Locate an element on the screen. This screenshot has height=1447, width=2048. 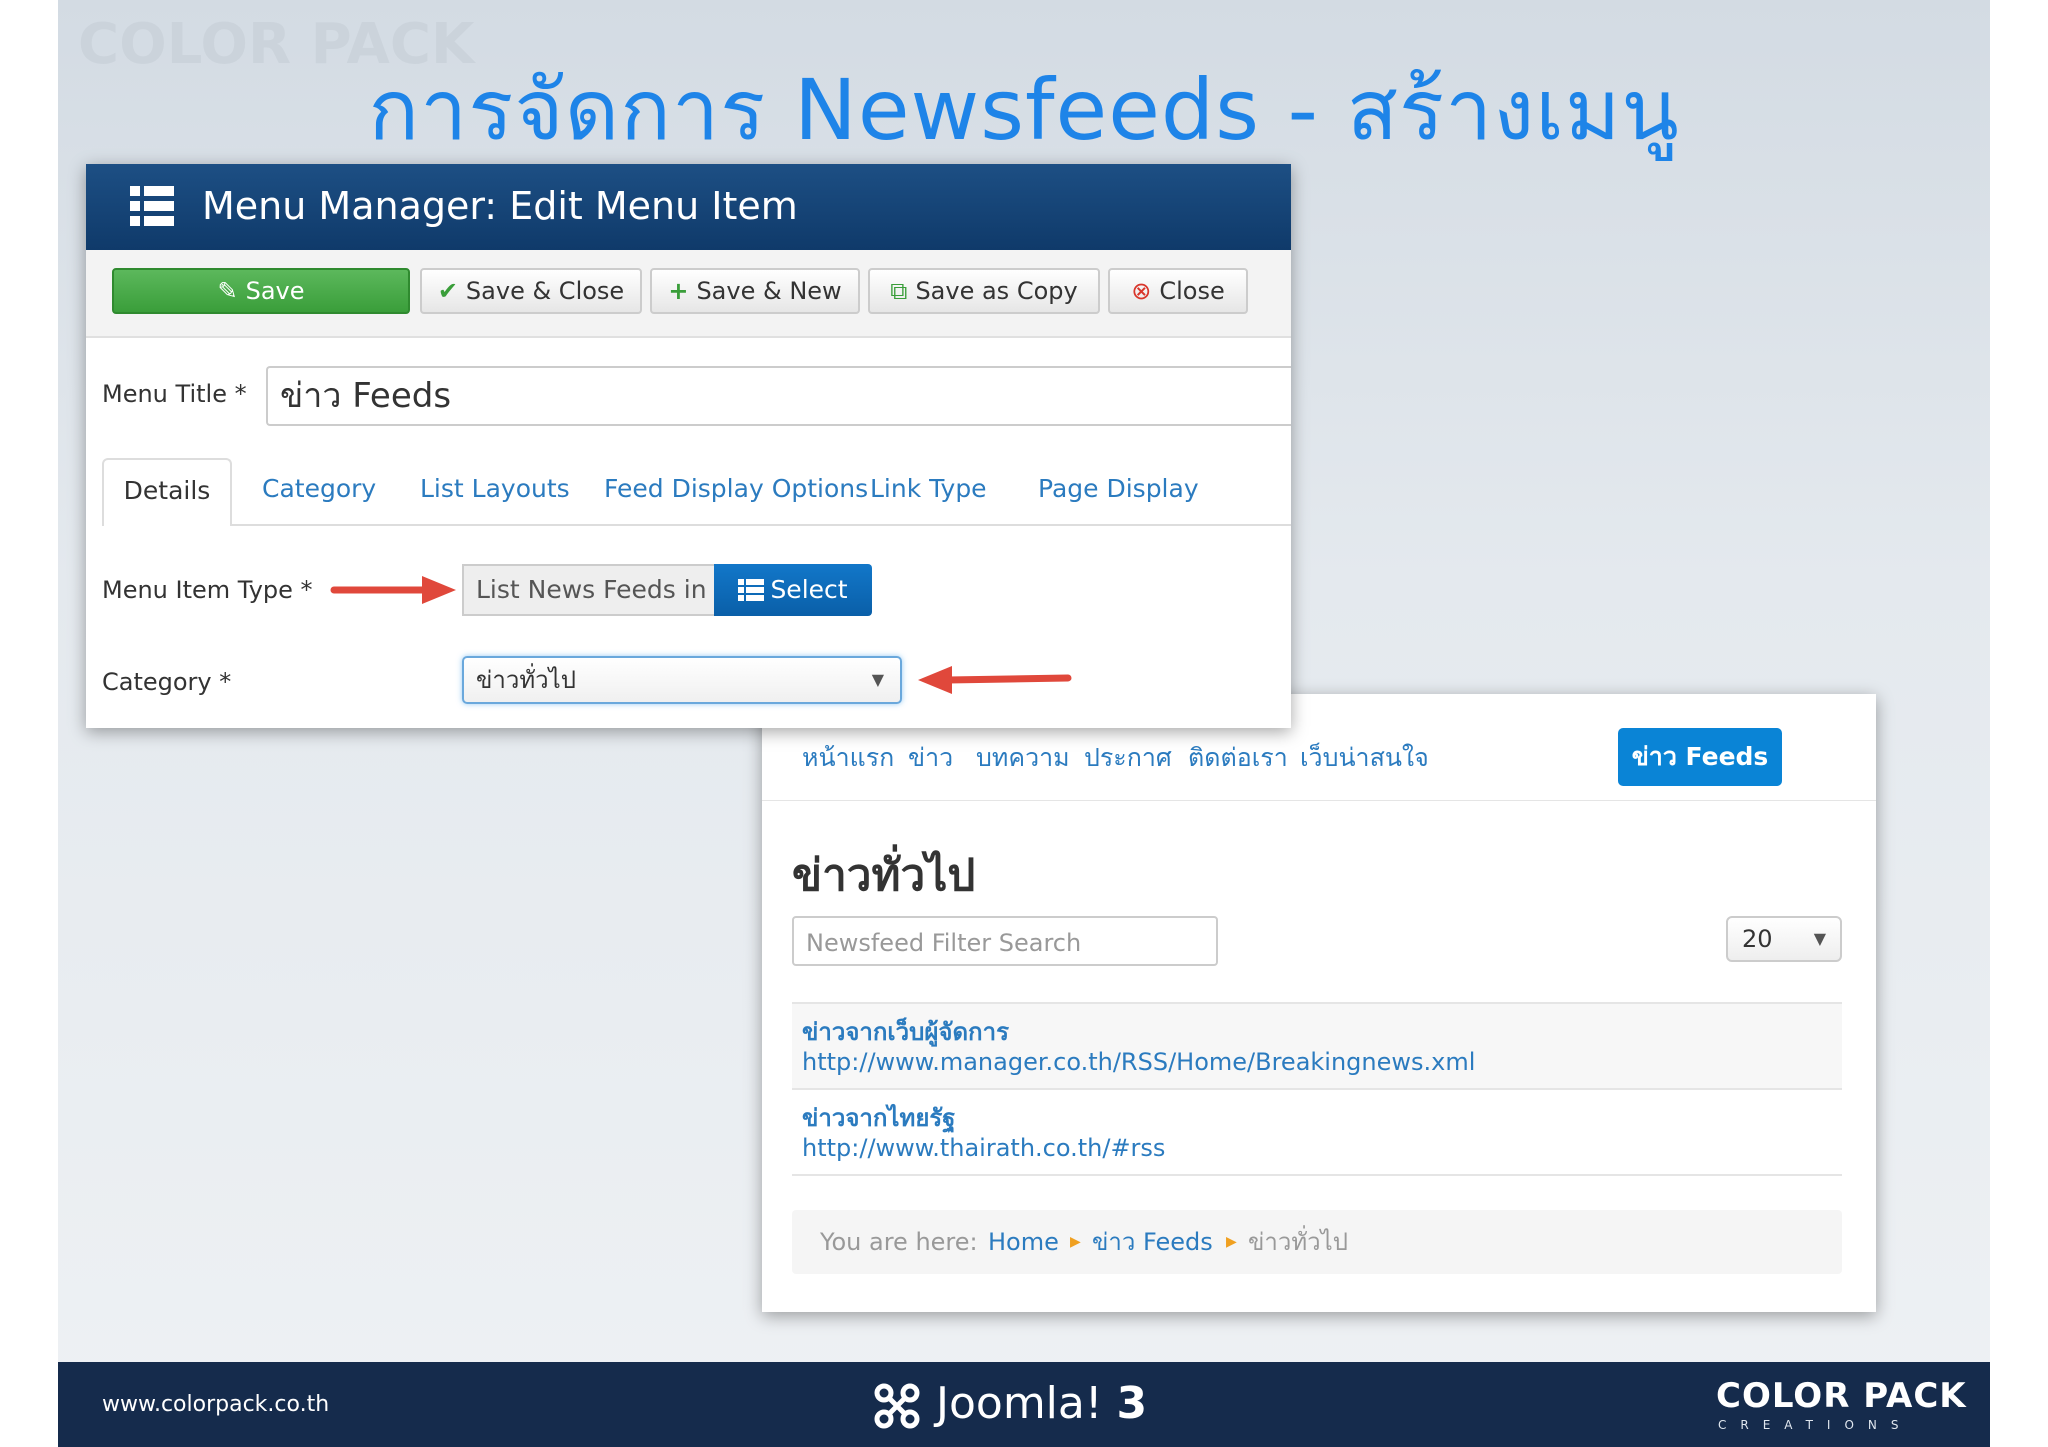
nav-item-announcements: ประกาศ is located at coordinates (1128, 758).